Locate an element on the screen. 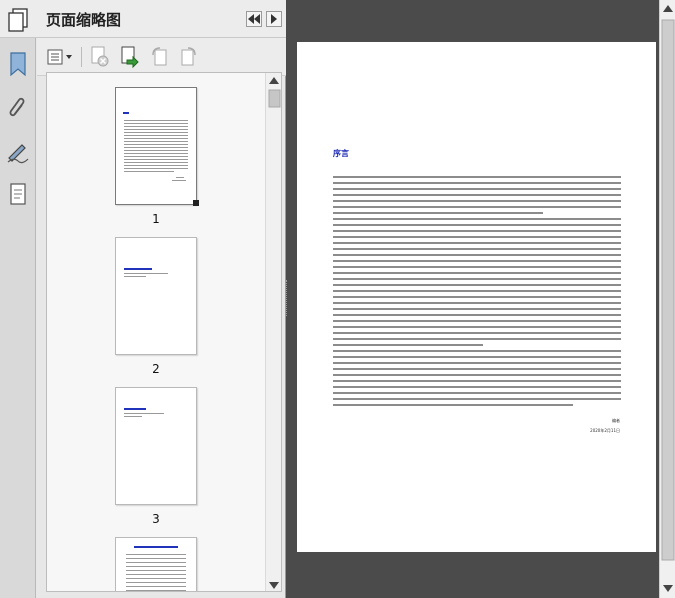 This screenshot has width=675, height=598. nav-icon-strip is located at coordinates (18, 318).